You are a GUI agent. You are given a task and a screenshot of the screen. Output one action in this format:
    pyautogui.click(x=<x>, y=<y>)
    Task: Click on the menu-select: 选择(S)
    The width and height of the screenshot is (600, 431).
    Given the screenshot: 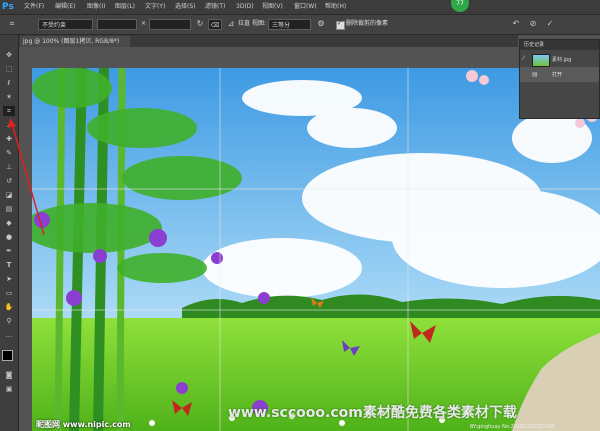 What is the action you would take?
    pyautogui.click(x=185, y=7)
    